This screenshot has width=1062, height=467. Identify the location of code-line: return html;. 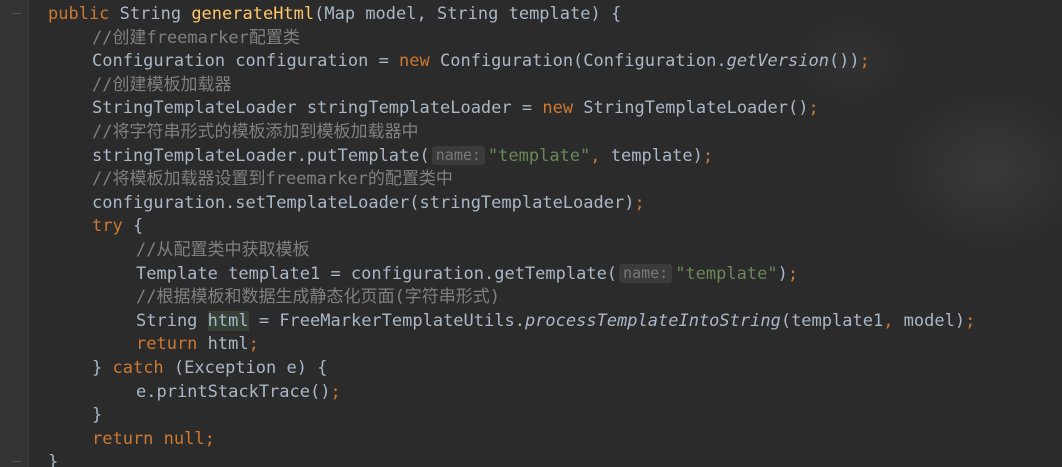
(555, 345).